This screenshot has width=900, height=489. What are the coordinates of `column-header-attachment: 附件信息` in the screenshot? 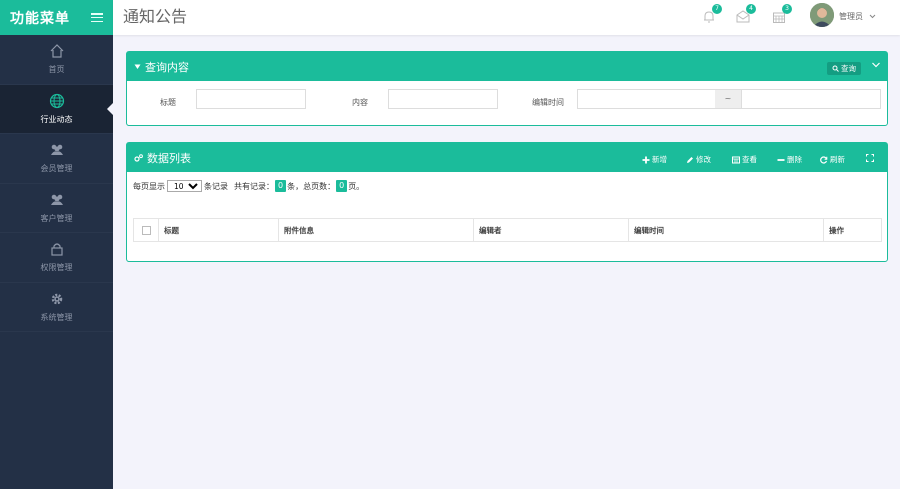 It's located at (376, 230).